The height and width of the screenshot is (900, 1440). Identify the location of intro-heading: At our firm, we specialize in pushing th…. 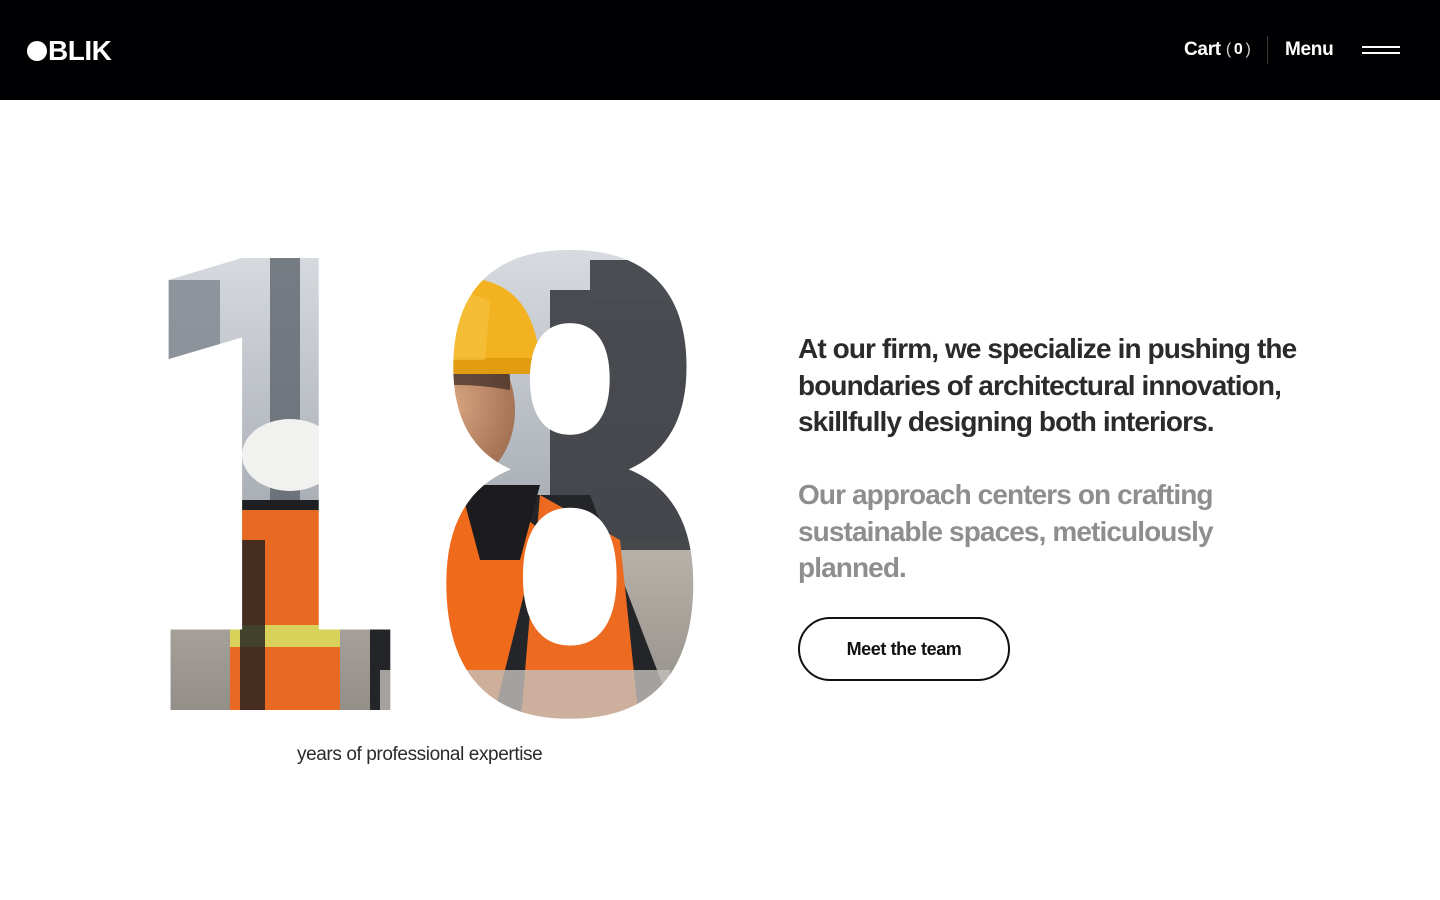
(1047, 385).